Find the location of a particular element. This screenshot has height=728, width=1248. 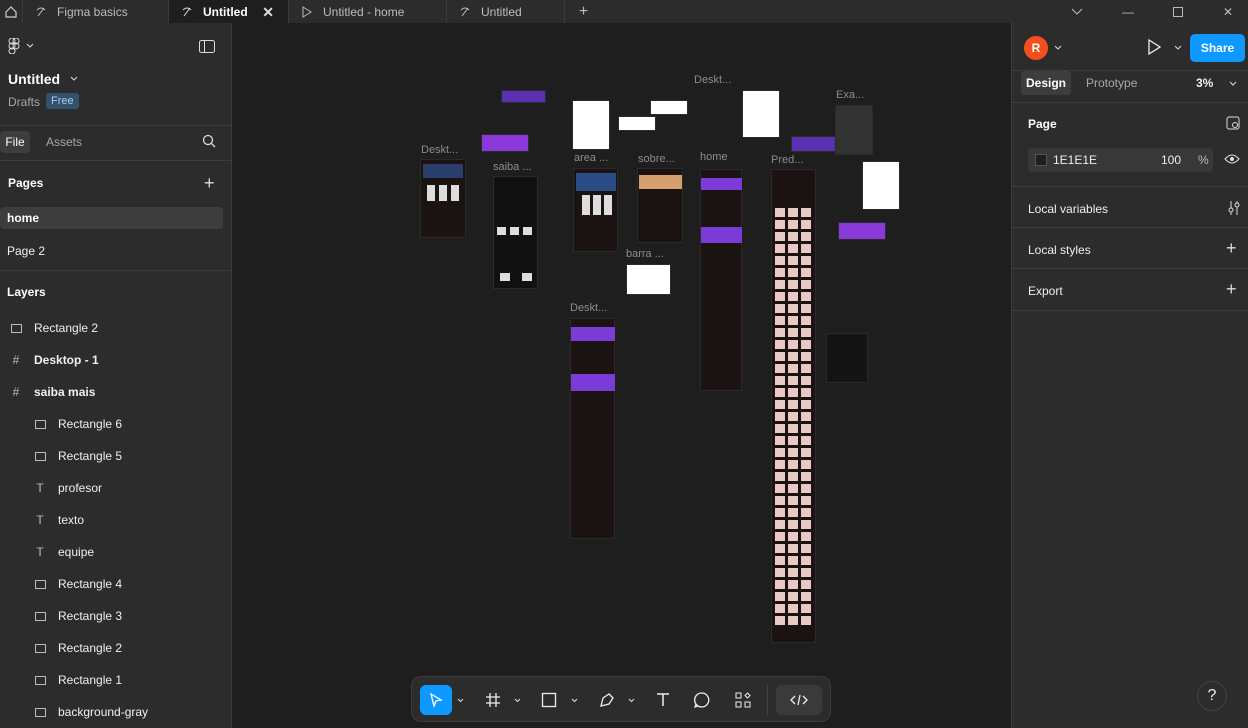

layer-item: Ttexto is located at coordinates (59, 520).